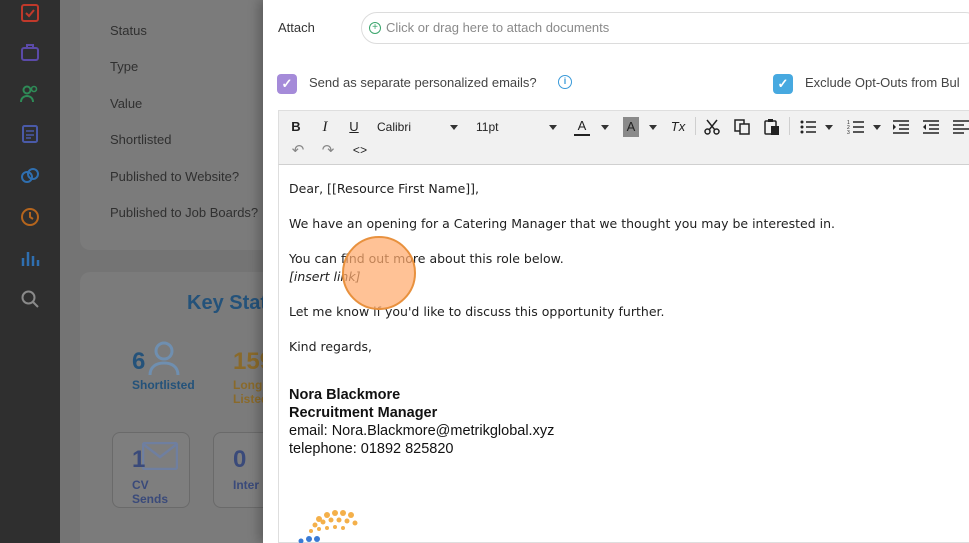  I want to click on detail-label: Type, so click(124, 66).